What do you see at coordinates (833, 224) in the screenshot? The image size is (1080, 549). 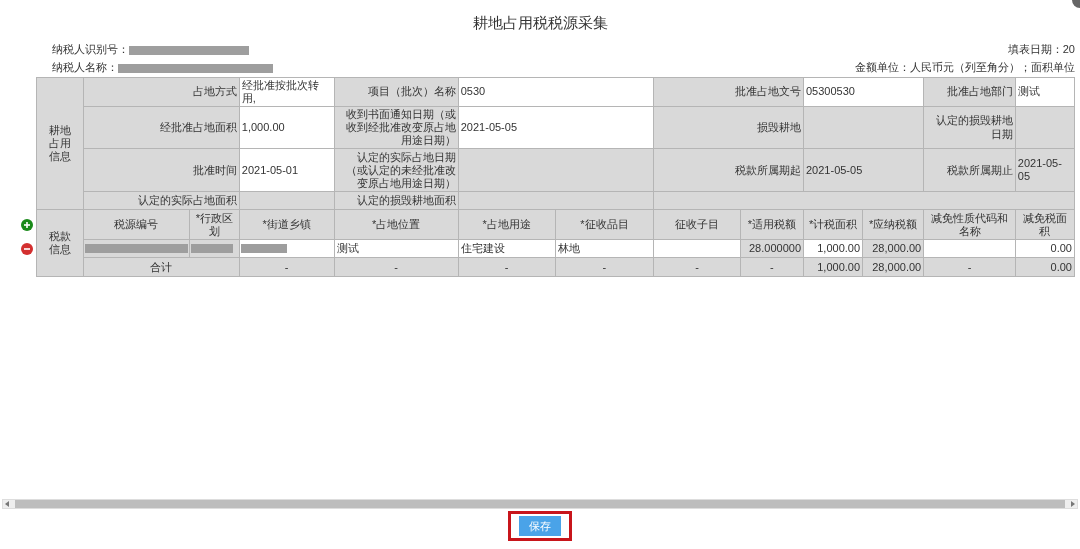 I see `column-header: *计税面积` at bounding box center [833, 224].